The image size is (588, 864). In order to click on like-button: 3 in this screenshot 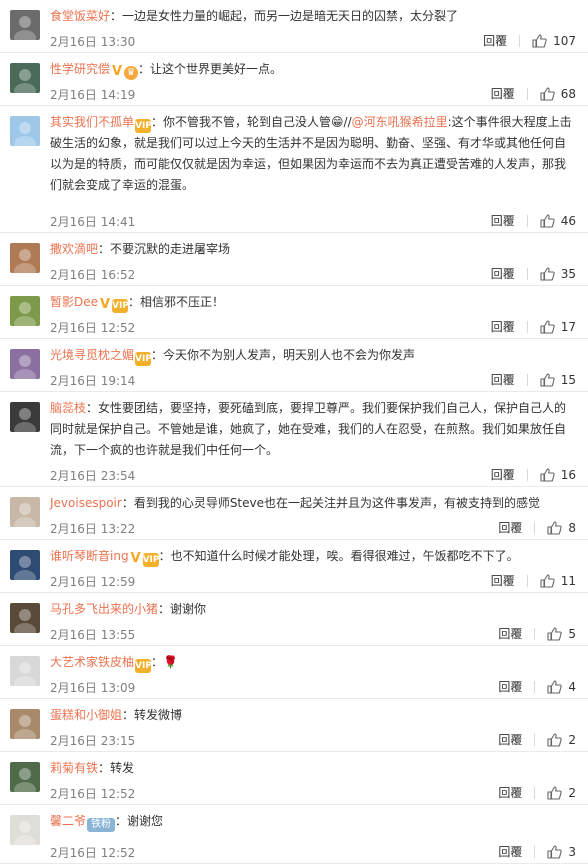, I will do `click(561, 852)`.